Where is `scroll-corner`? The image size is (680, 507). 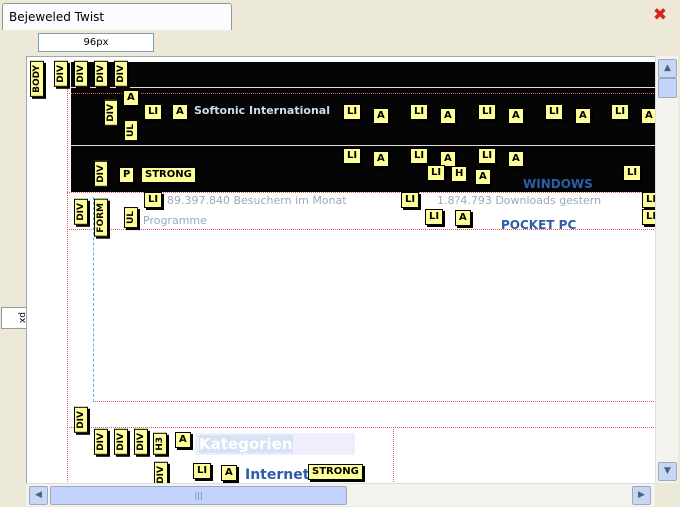
scroll-corner is located at coordinates (667, 495).